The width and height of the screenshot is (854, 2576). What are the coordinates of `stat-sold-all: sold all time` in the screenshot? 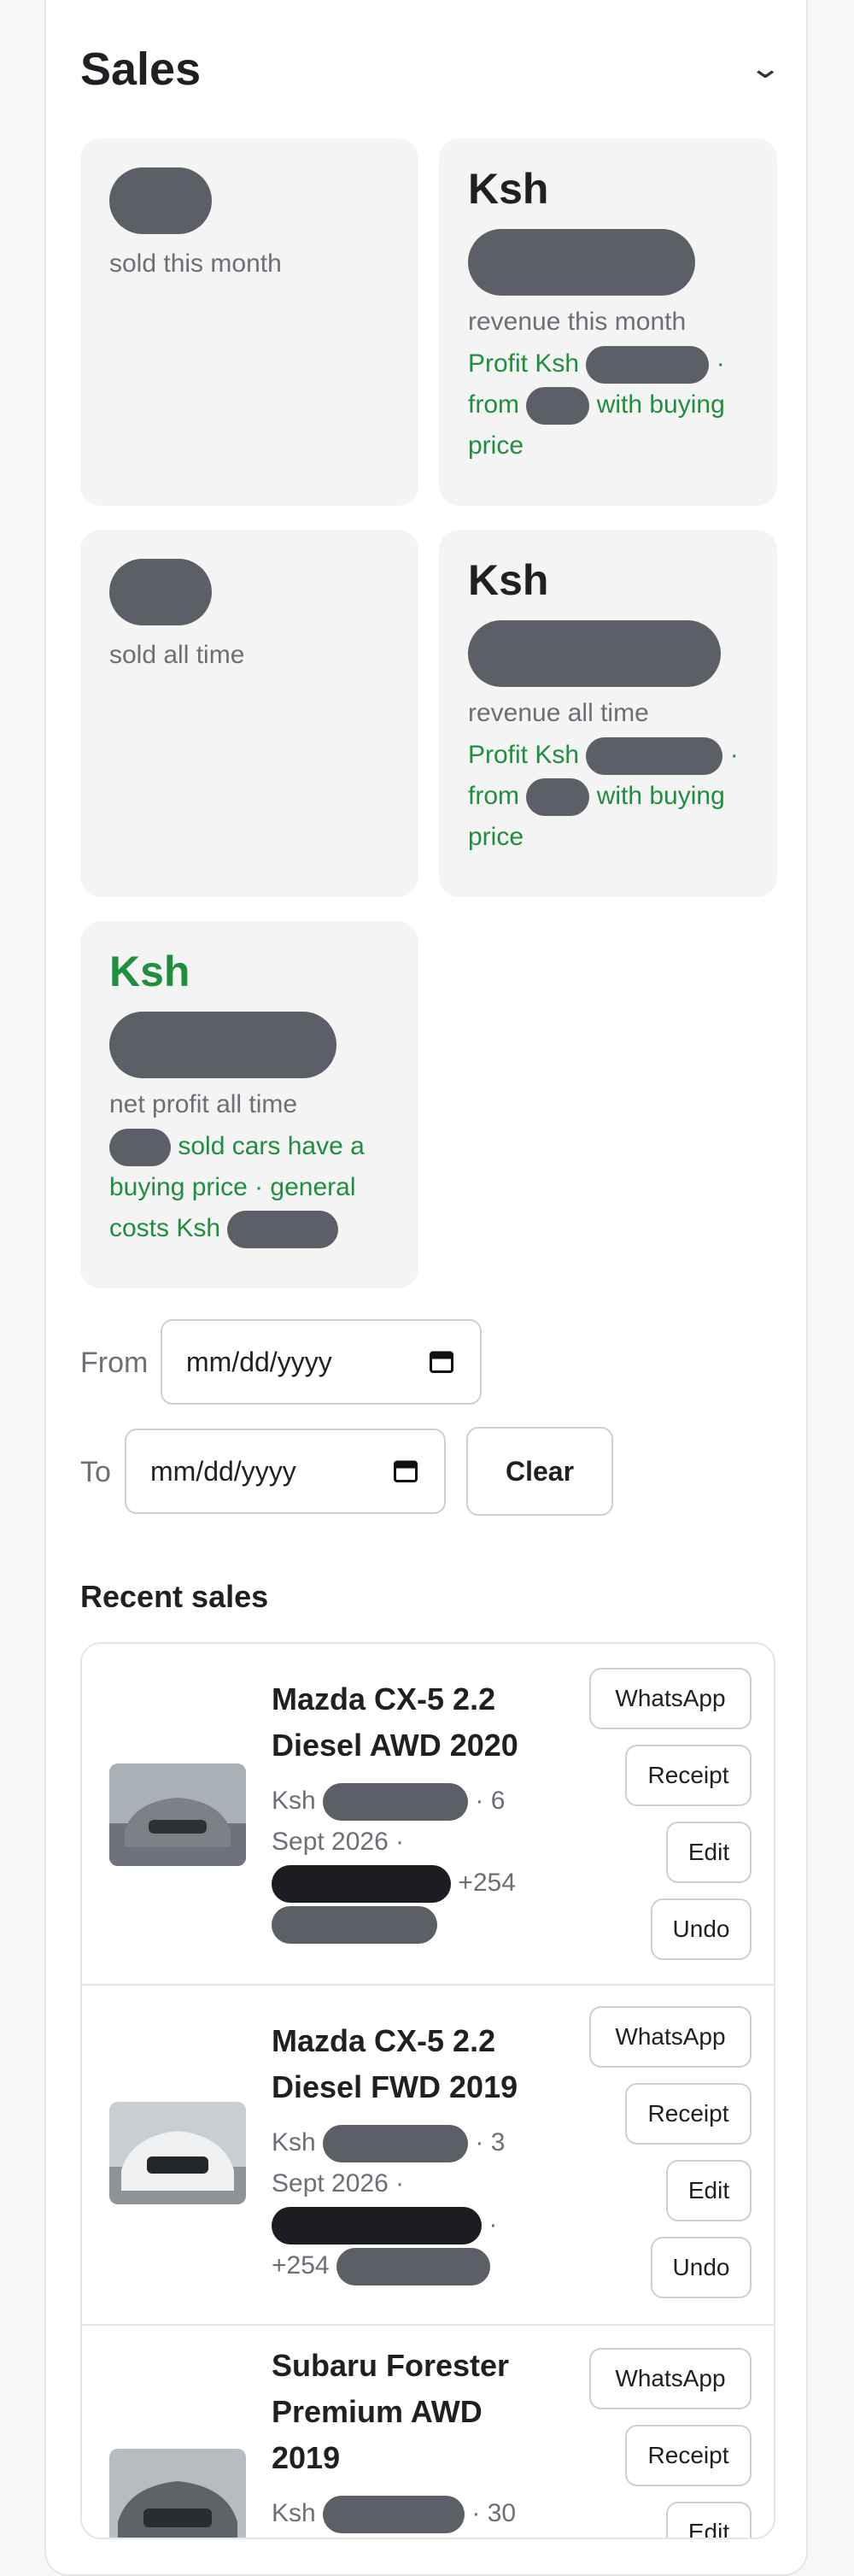 It's located at (249, 713).